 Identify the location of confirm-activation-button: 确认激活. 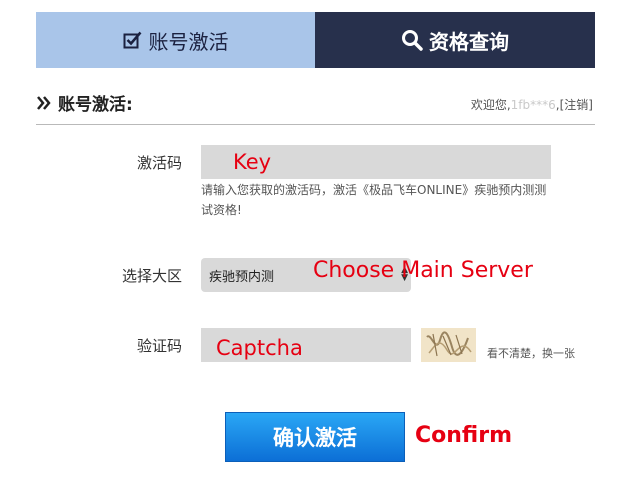
(315, 437).